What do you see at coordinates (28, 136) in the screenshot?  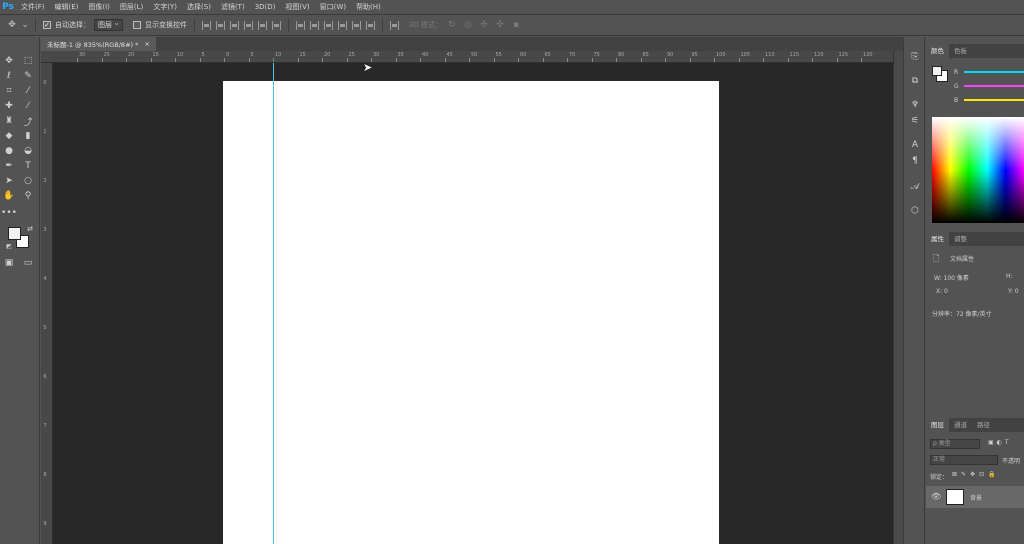 I see `gradient-tool-icon: ▮` at bounding box center [28, 136].